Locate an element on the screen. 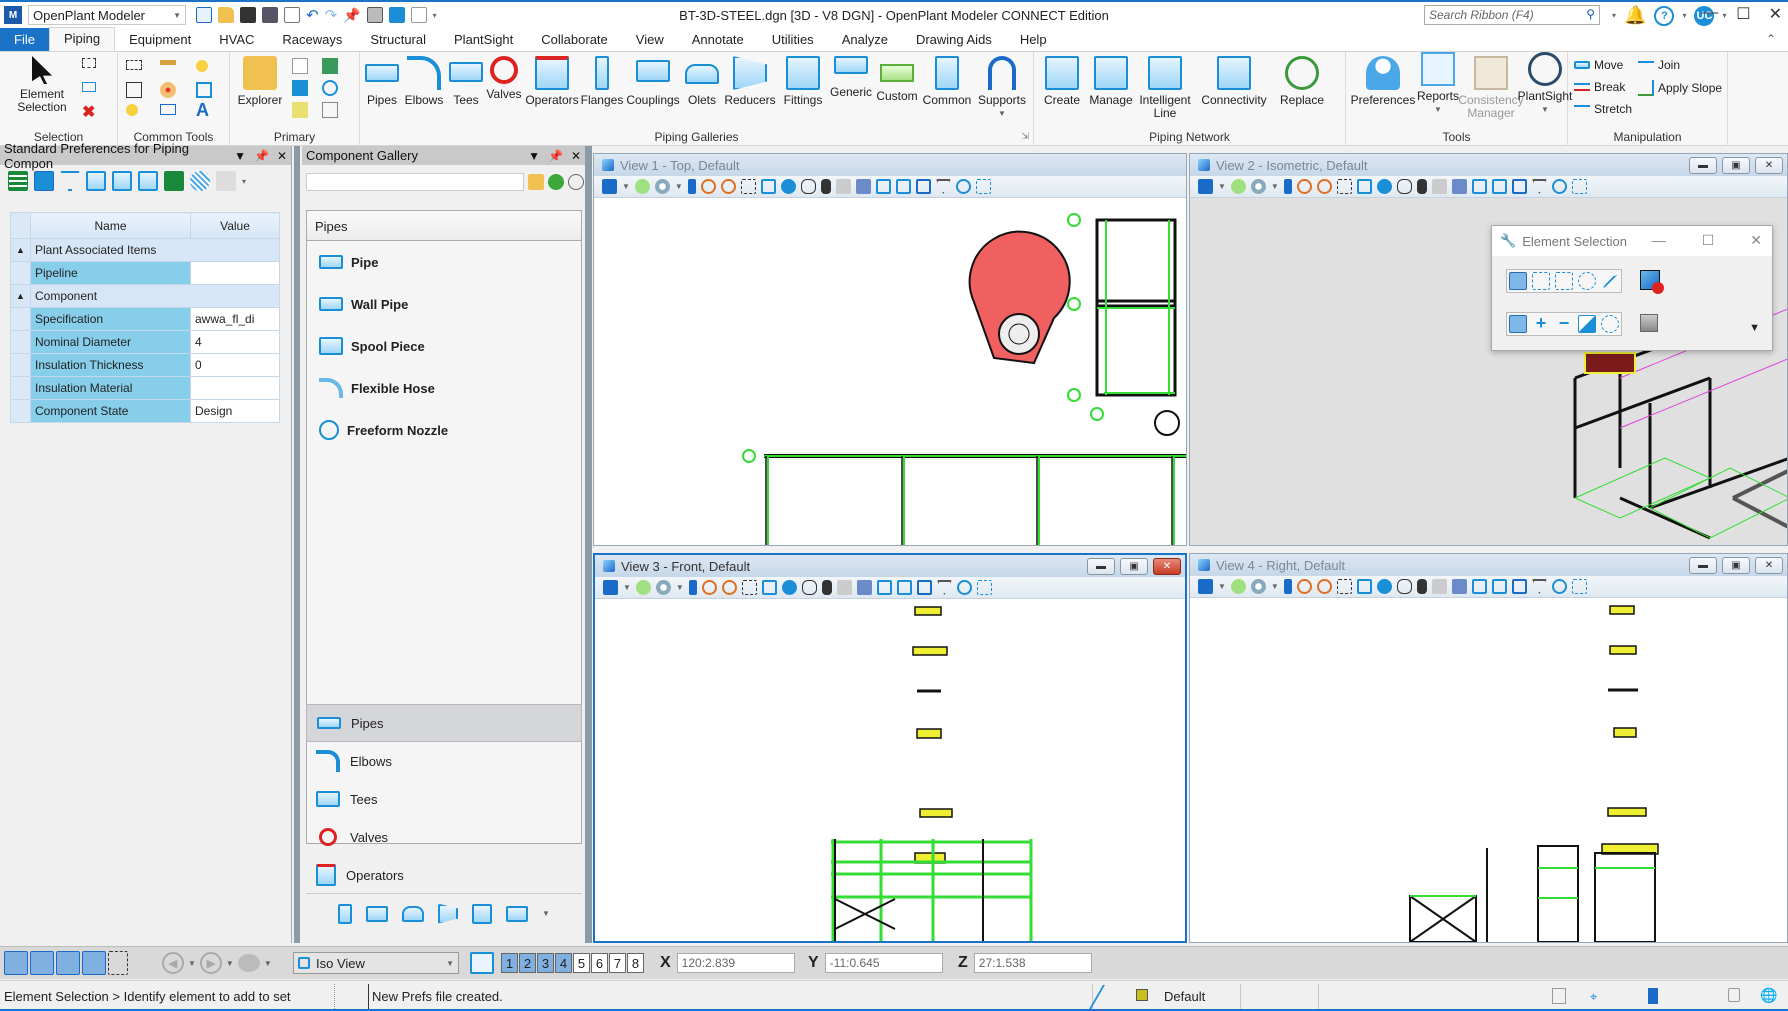 The height and width of the screenshot is (1011, 1788). clip-mask-icon is located at coordinates (1579, 186).